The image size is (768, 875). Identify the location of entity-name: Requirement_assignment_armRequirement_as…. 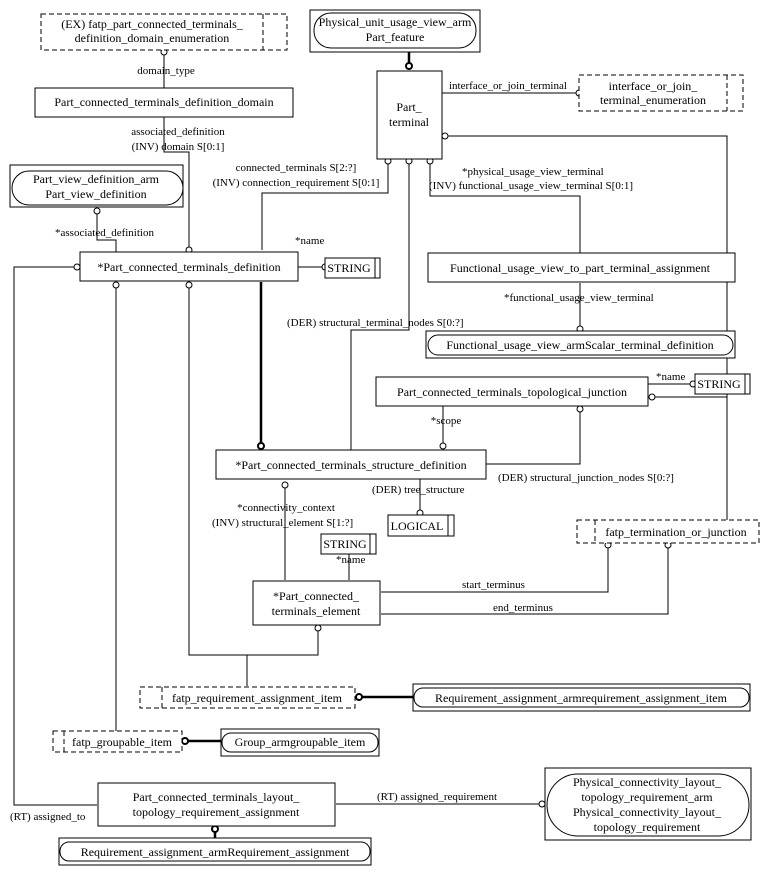
(215, 852).